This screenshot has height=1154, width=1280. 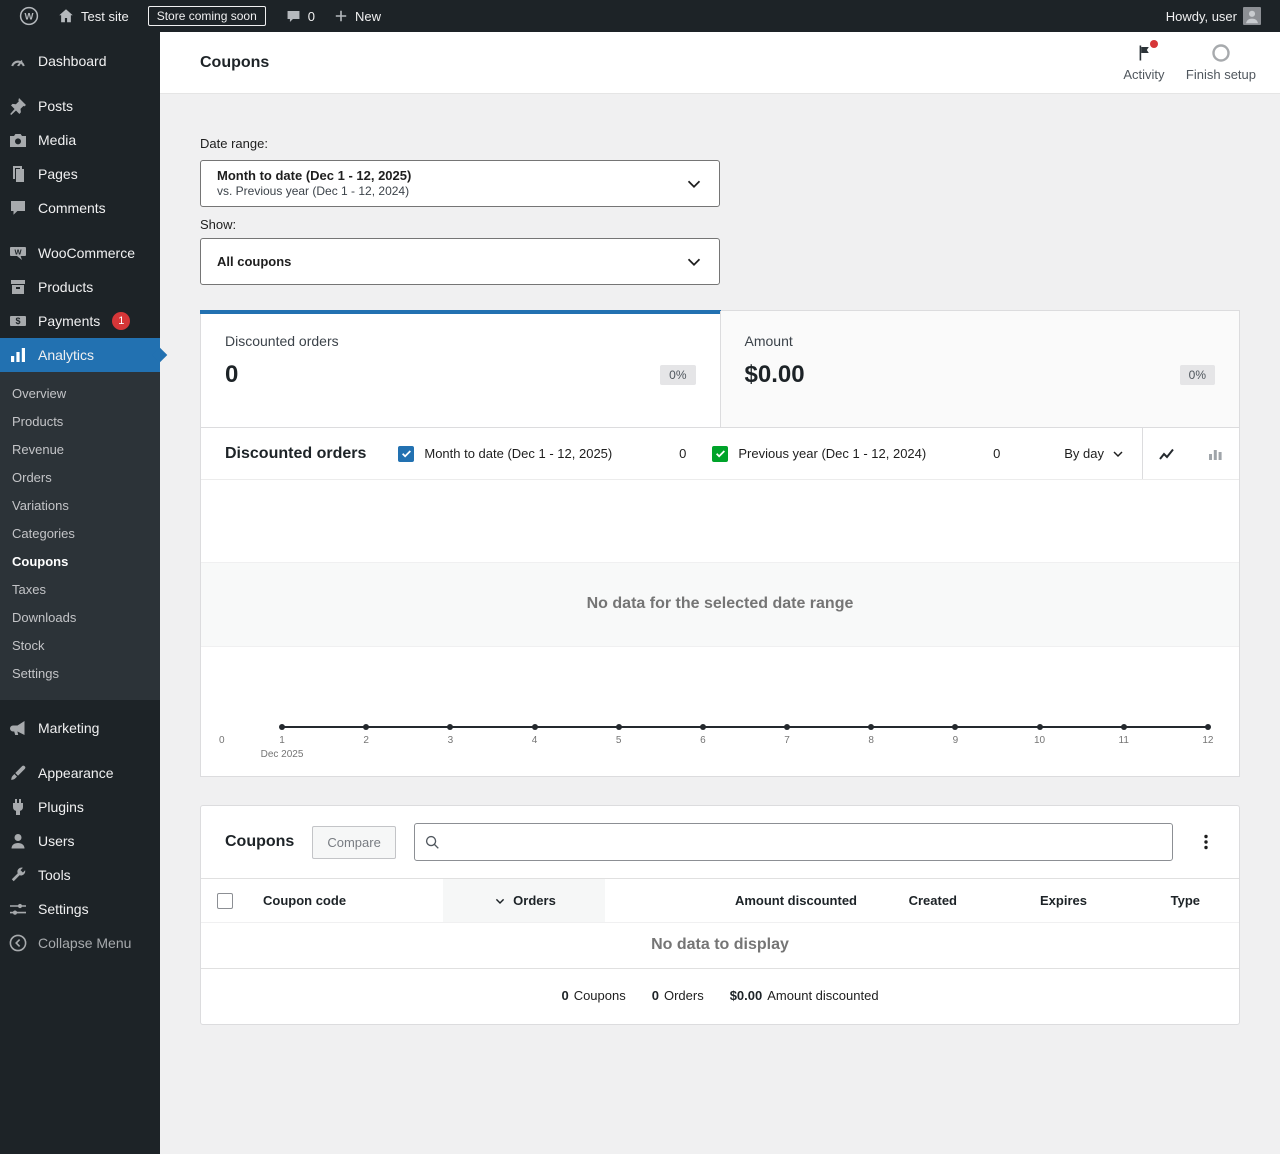 What do you see at coordinates (856, 453) in the screenshot?
I see `legend-item-previous-period: Previous year (Dec 1 - 12, 2024) 0` at bounding box center [856, 453].